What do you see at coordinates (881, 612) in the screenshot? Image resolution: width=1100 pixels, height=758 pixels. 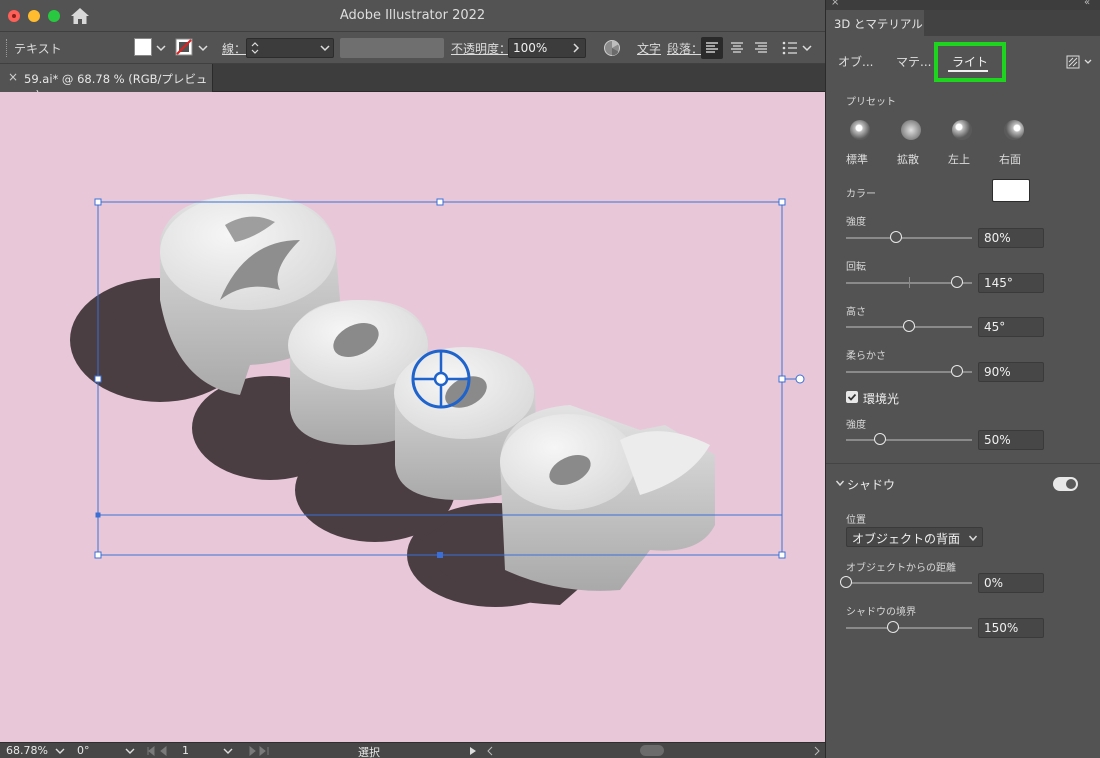 I see `shadow-bounds-label: シャドウの境界` at bounding box center [881, 612].